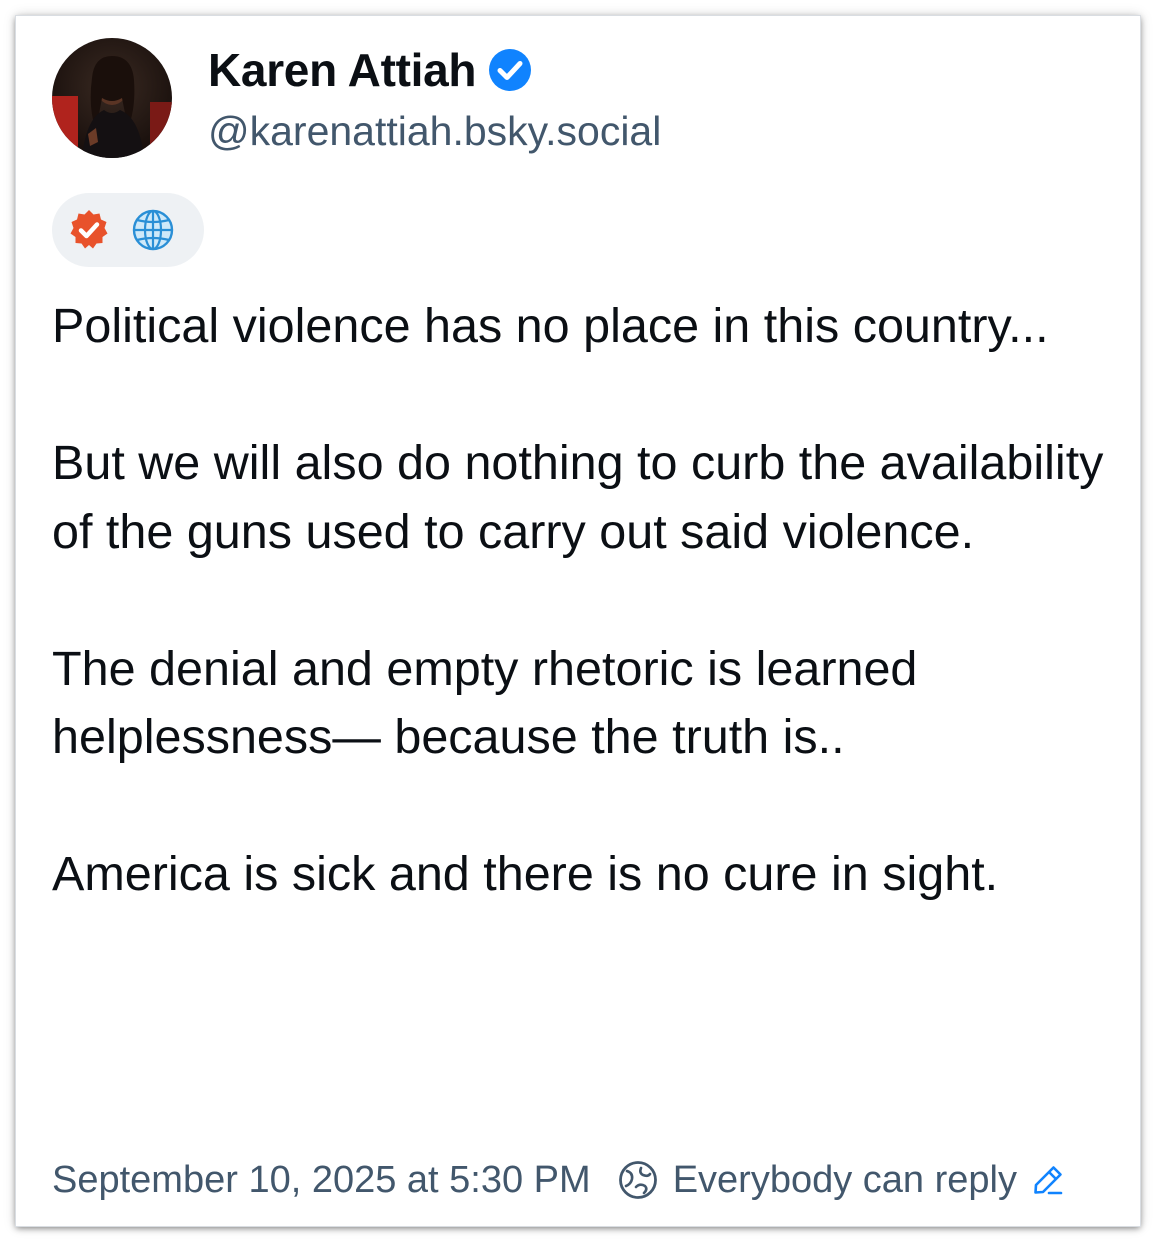  I want to click on reply-settings: Everybody can reply, so click(841, 1180).